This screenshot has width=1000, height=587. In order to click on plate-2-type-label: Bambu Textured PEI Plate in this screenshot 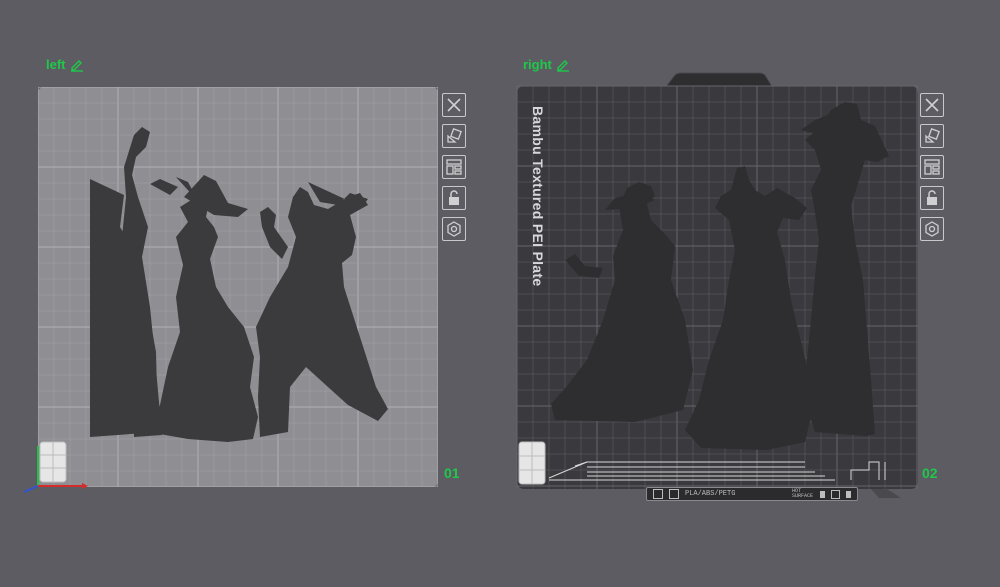, I will do `click(538, 196)`.